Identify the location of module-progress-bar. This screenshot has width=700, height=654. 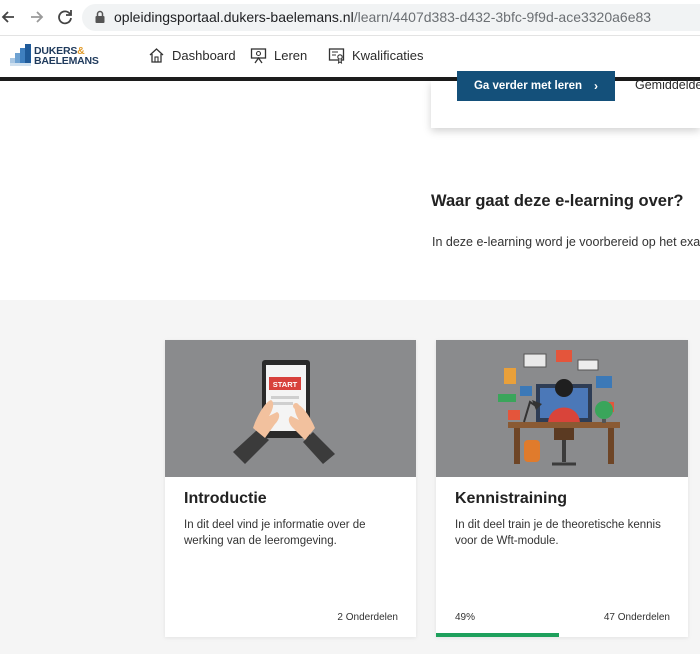
(562, 635).